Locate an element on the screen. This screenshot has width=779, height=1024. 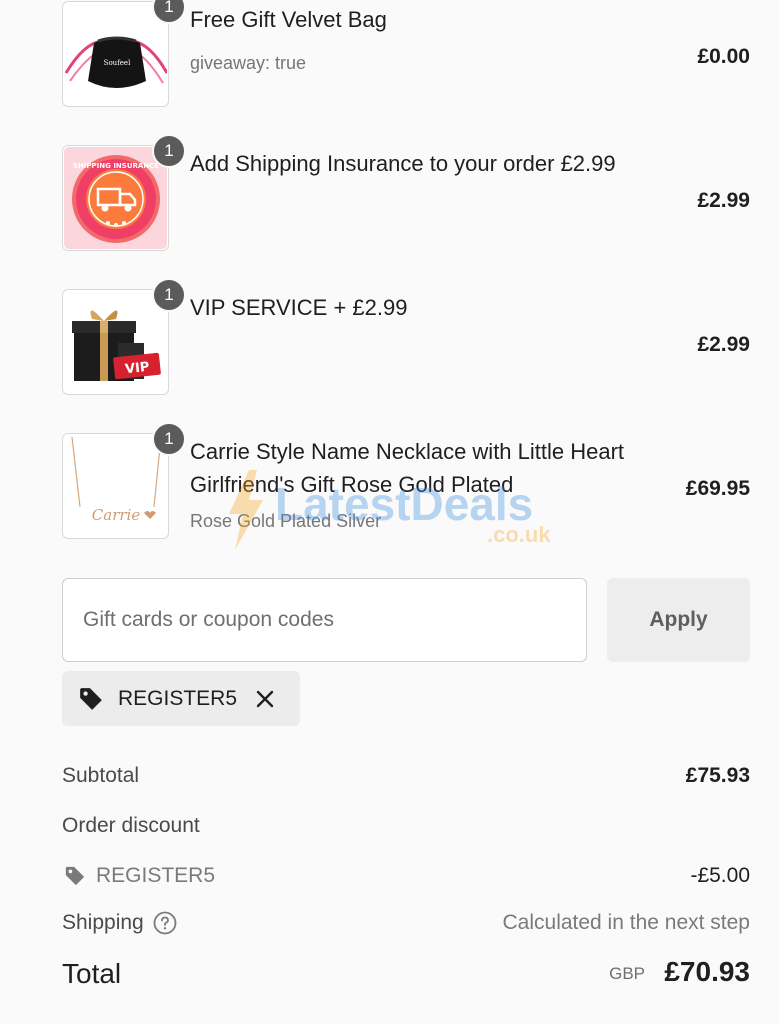
total-label: Total is located at coordinates (92, 973).